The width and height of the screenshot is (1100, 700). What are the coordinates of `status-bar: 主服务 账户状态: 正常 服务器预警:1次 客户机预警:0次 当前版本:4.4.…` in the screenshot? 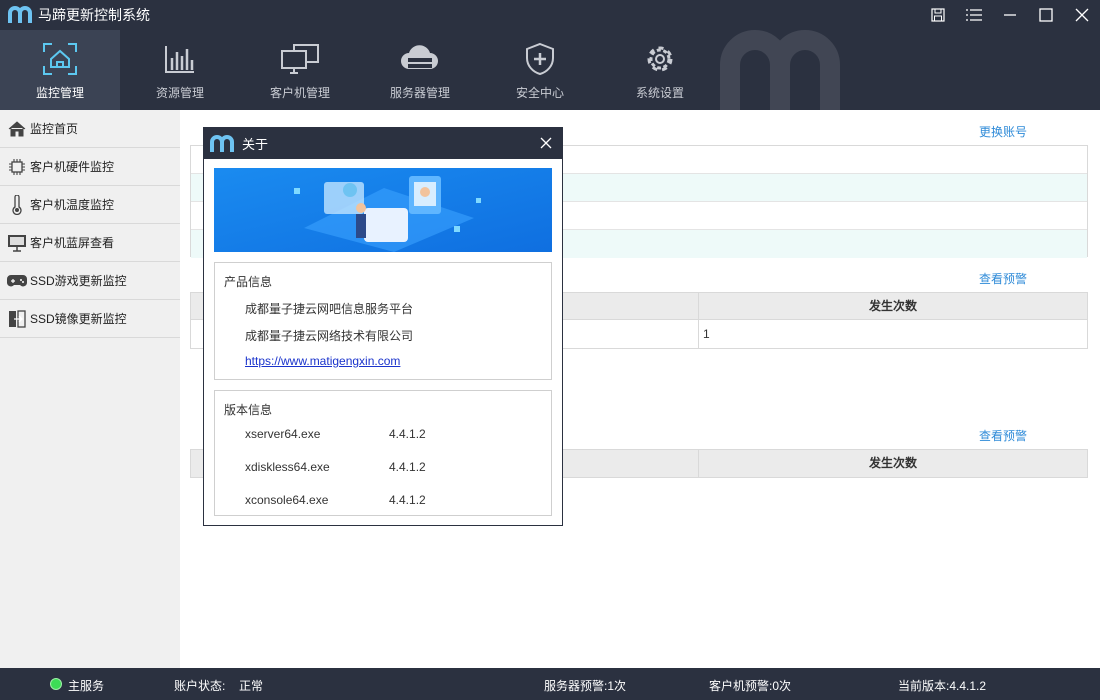 It's located at (550, 684).